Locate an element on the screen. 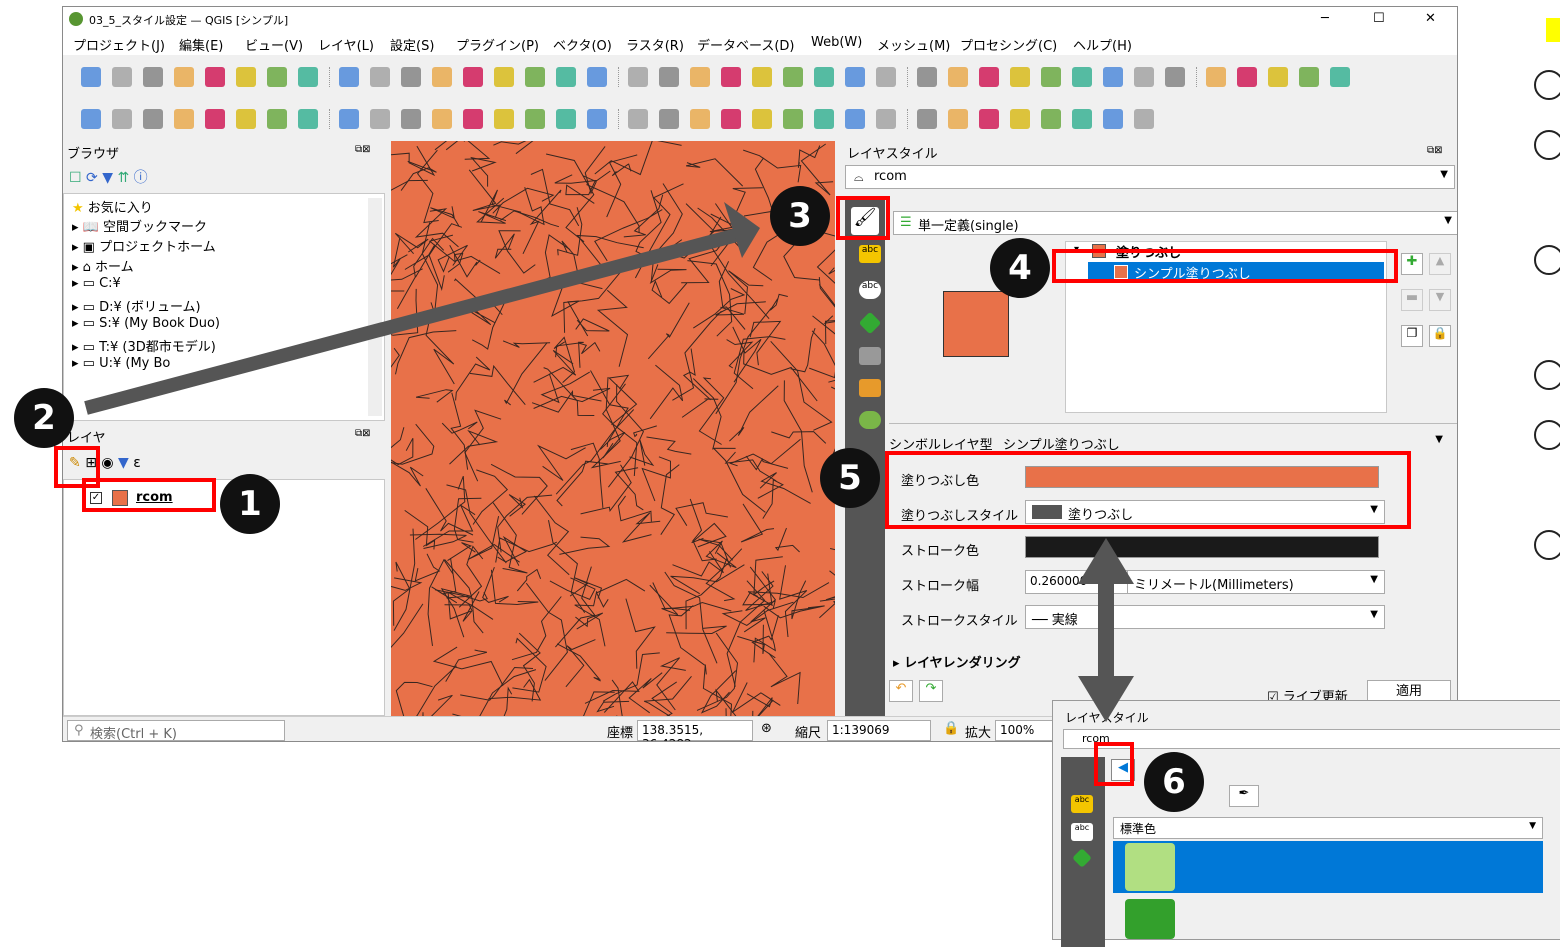 The height and width of the screenshot is (947, 1560). highlight-back-button is located at coordinates (1114, 764).